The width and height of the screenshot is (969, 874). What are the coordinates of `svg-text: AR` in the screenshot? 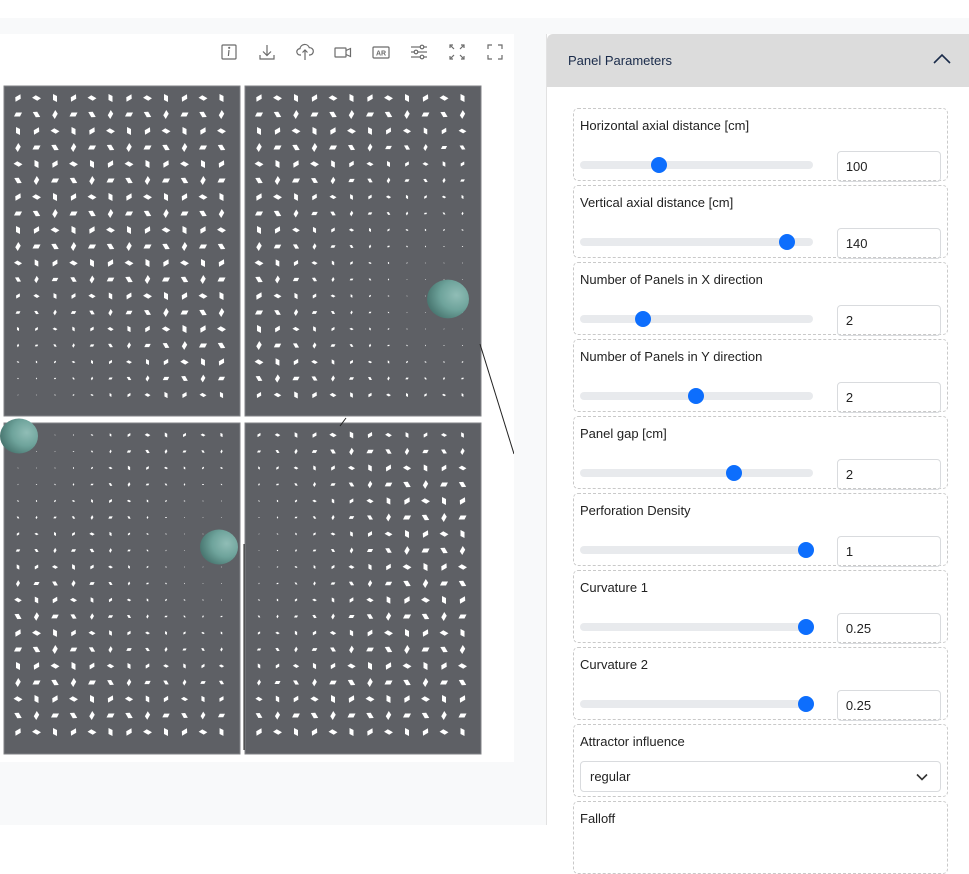 It's located at (381, 53).